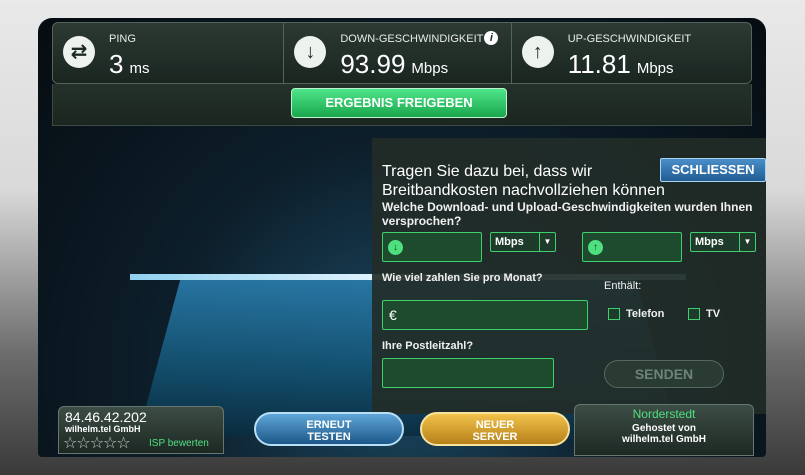 The height and width of the screenshot is (475, 805). I want to click on download-label: DOWN-GESCHWINDIGKEIT, so click(412, 39).